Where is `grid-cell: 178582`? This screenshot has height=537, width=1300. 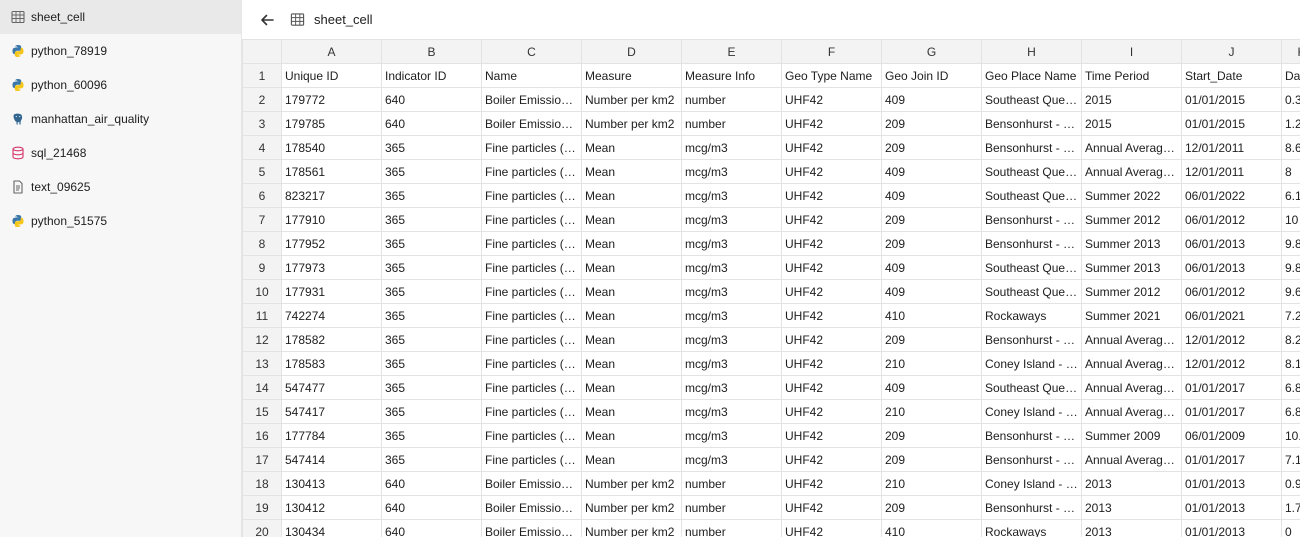
grid-cell: 178582 is located at coordinates (331, 339).